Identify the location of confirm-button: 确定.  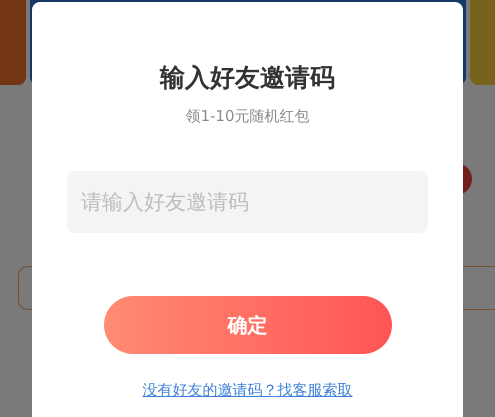
(248, 325).